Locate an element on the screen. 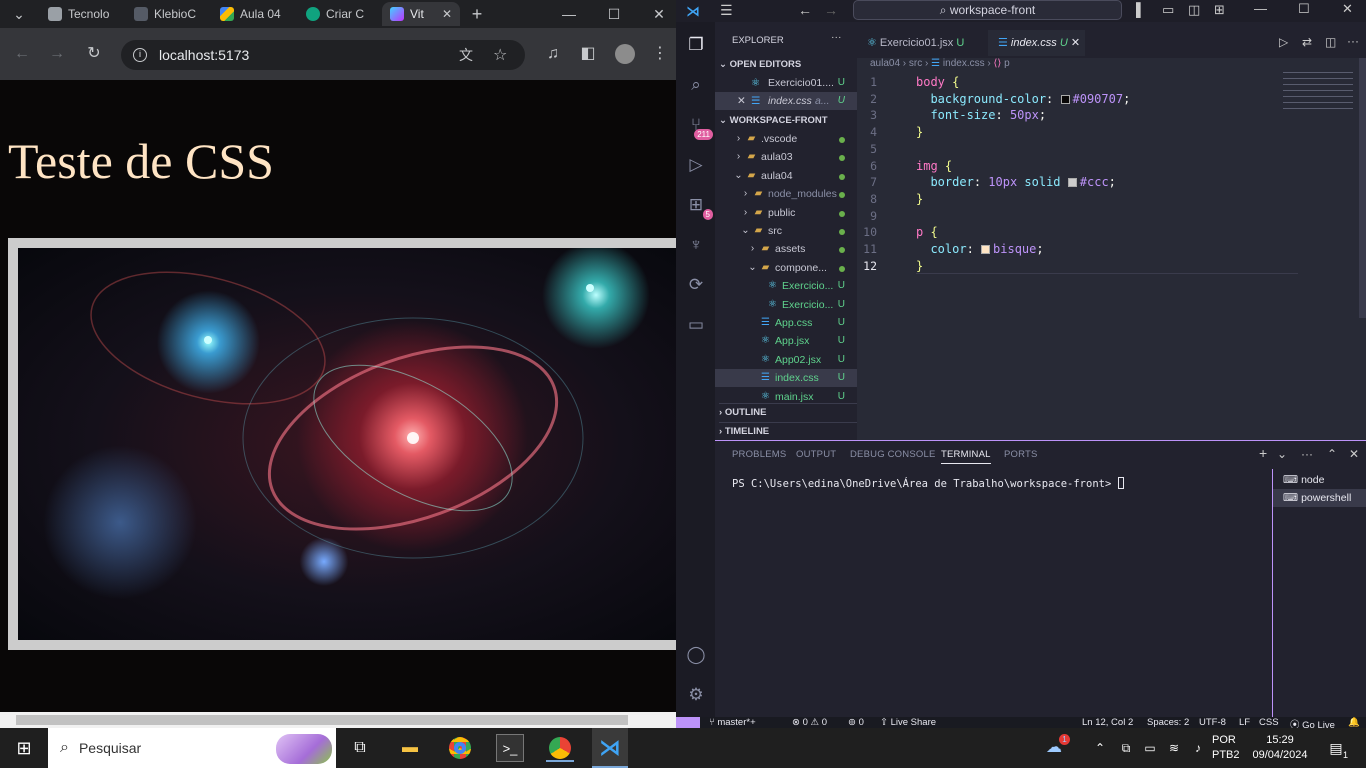  notifications-icon: 🔔 is located at coordinates (1354, 722).